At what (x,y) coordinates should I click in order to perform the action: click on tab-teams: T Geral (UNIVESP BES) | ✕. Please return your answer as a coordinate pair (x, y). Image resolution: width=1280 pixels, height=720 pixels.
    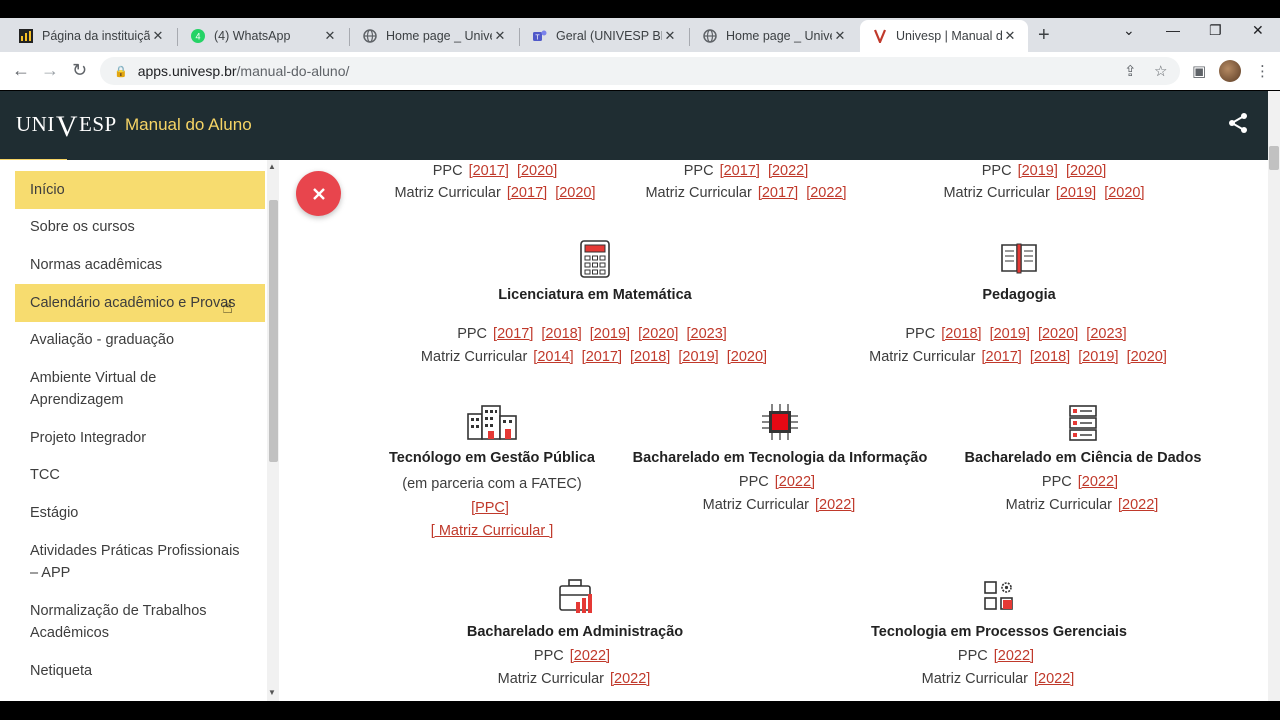
    Looking at the image, I should click on (604, 36).